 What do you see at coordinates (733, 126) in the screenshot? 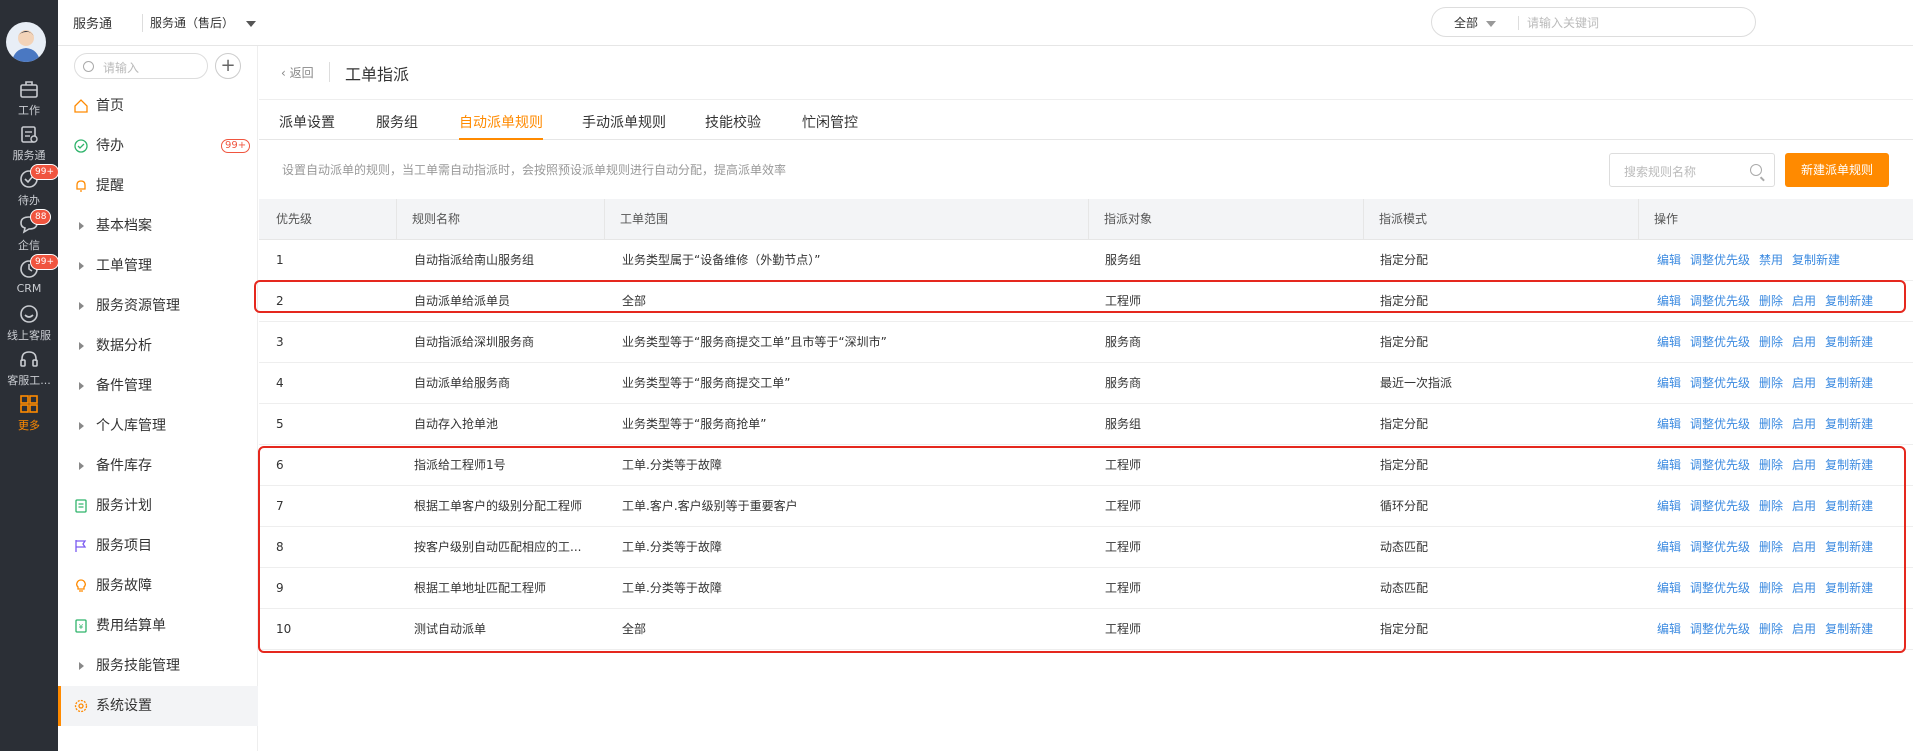
I see `tab-skill-check: 技能校验` at bounding box center [733, 126].